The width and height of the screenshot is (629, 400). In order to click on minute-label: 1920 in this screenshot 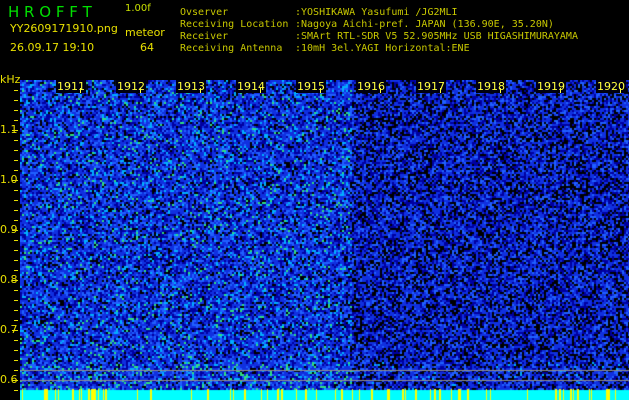, I will do `click(611, 86)`.